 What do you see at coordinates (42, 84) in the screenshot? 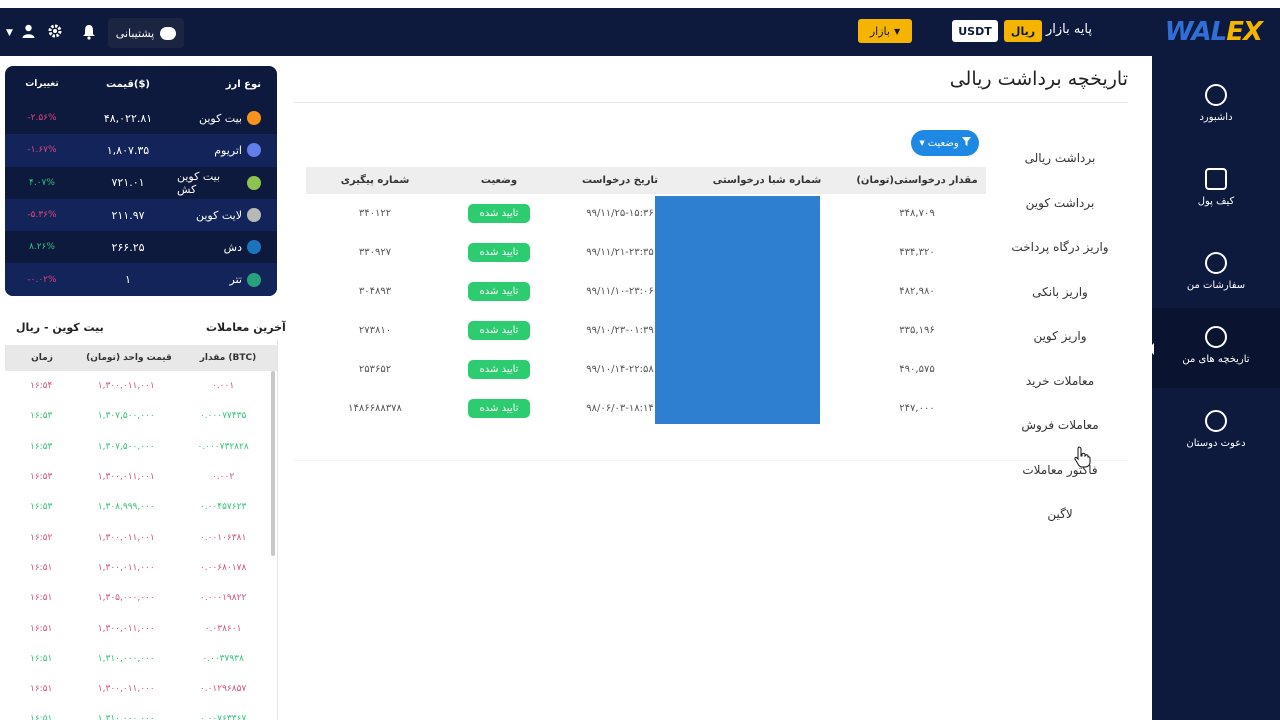
I see `price-header-change: تغییرات` at bounding box center [42, 84].